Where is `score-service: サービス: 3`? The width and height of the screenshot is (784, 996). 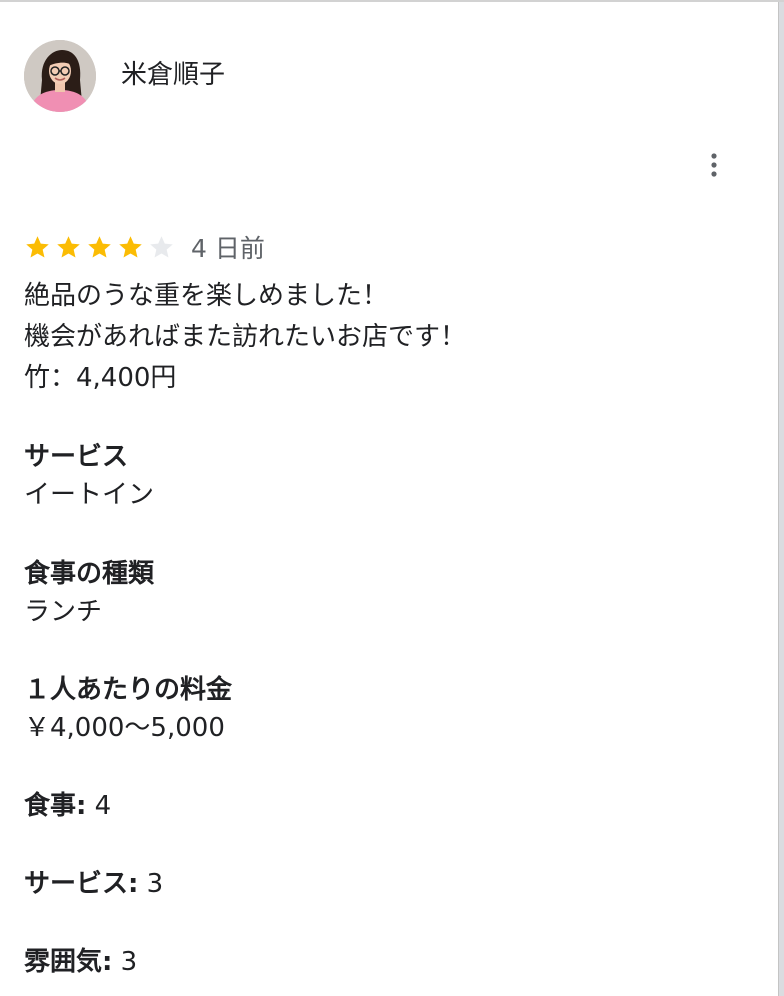
score-service: サービス: 3 is located at coordinates (93, 884).